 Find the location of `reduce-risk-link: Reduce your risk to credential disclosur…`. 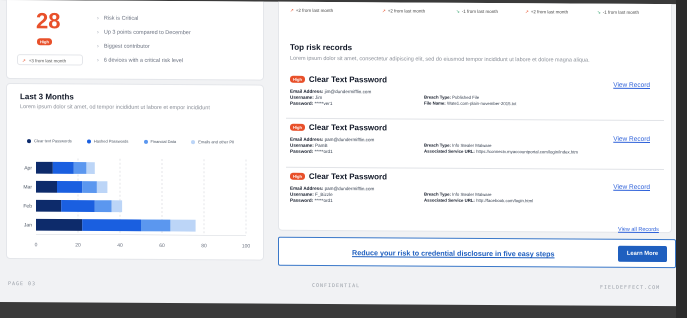

reduce-risk-link: Reduce your risk to credential disclosur… is located at coordinates (453, 253).